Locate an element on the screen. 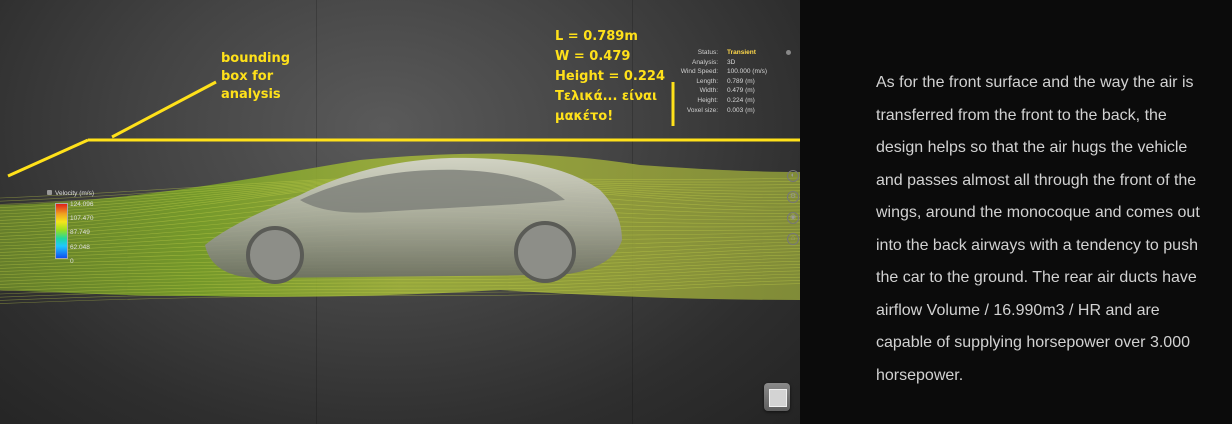 The width and height of the screenshot is (1232, 424). bounding-box-slant-line is located at coordinates (48, 158).